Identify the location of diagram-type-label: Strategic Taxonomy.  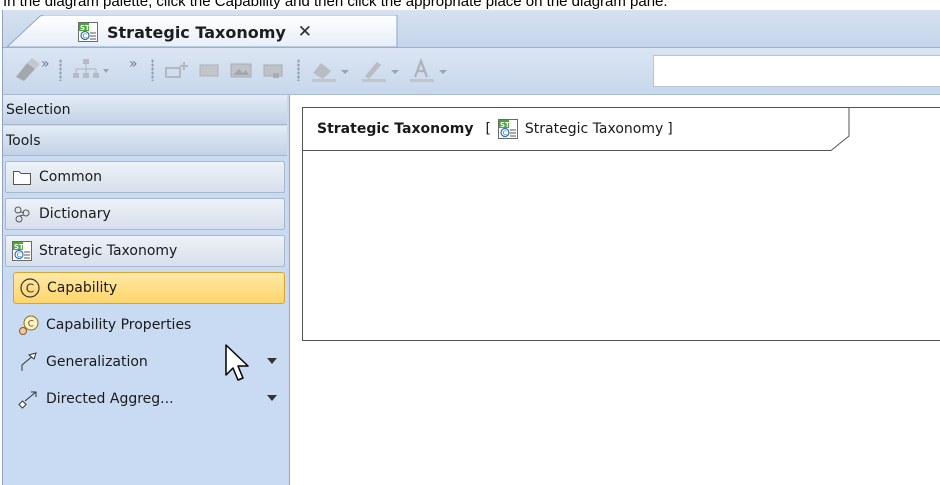
(594, 129).